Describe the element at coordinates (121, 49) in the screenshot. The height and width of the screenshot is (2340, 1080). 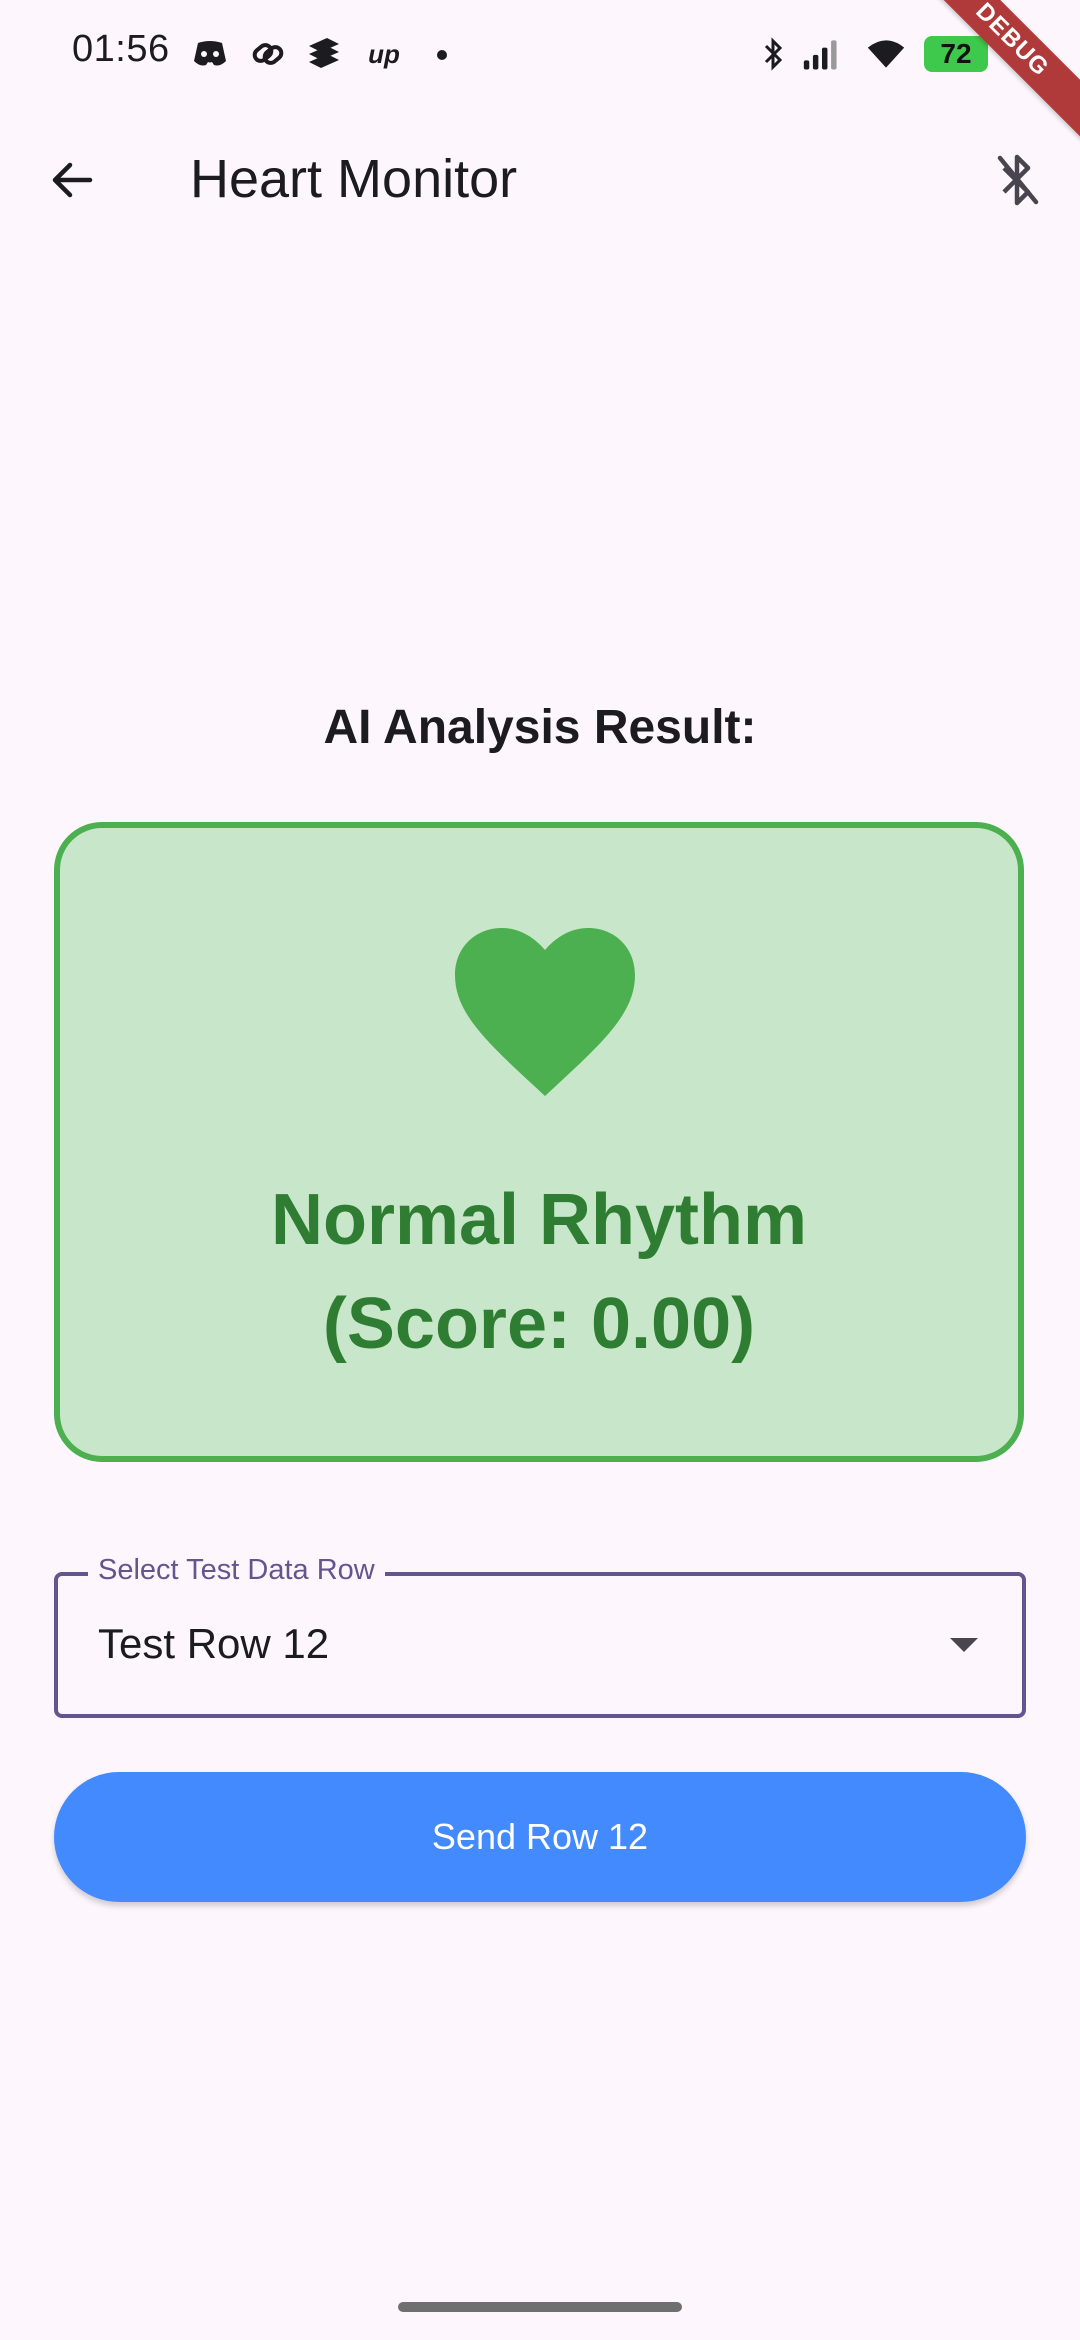
I see `status-time: 01:56` at that location.